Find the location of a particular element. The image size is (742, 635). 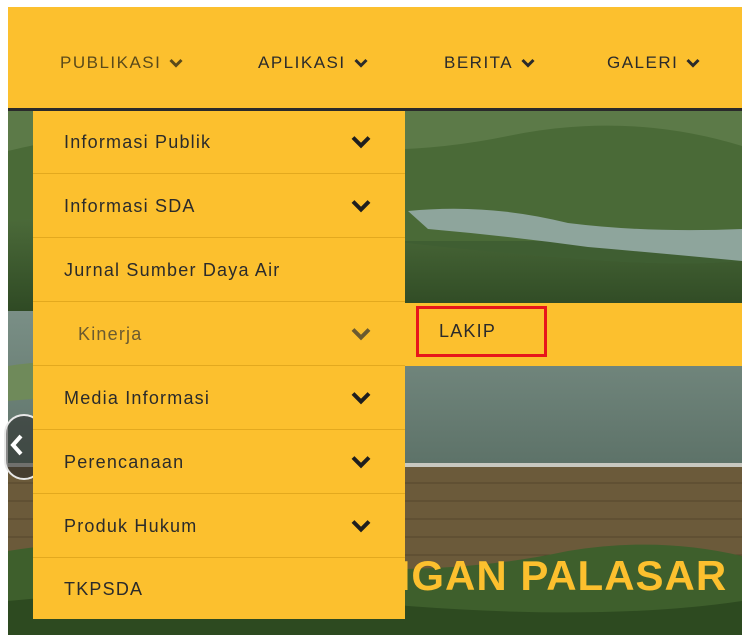

dropdown-item-jurnal-sumber-daya-air: Jurnal Sumber Daya Air is located at coordinates (219, 270).